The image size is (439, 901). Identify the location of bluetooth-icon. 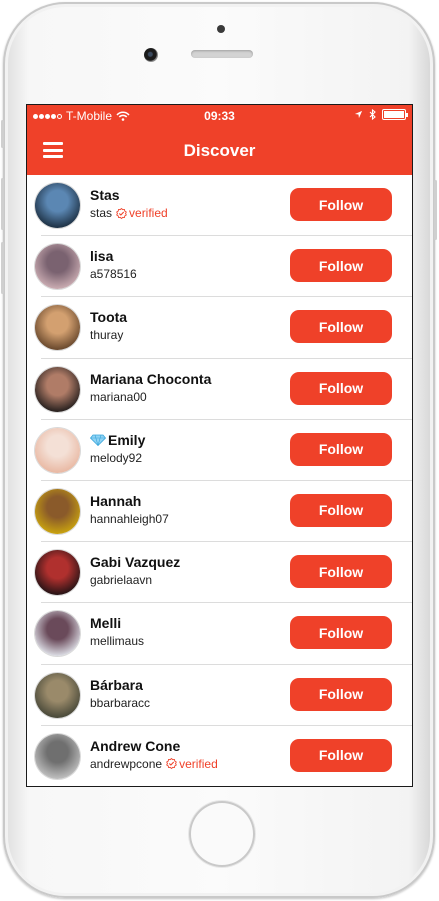
(372, 114).